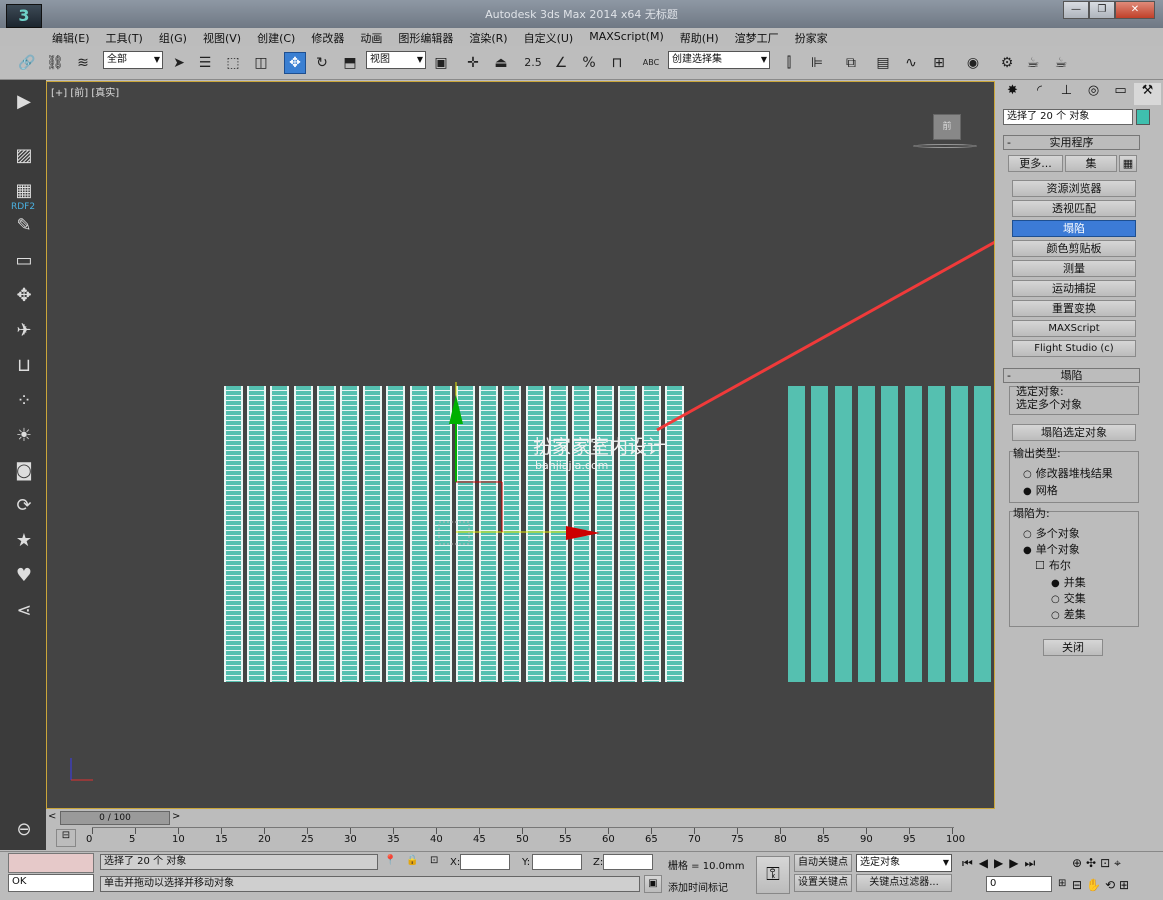  What do you see at coordinates (1091, 163) in the screenshot?
I see `sets-button: 集` at bounding box center [1091, 163].